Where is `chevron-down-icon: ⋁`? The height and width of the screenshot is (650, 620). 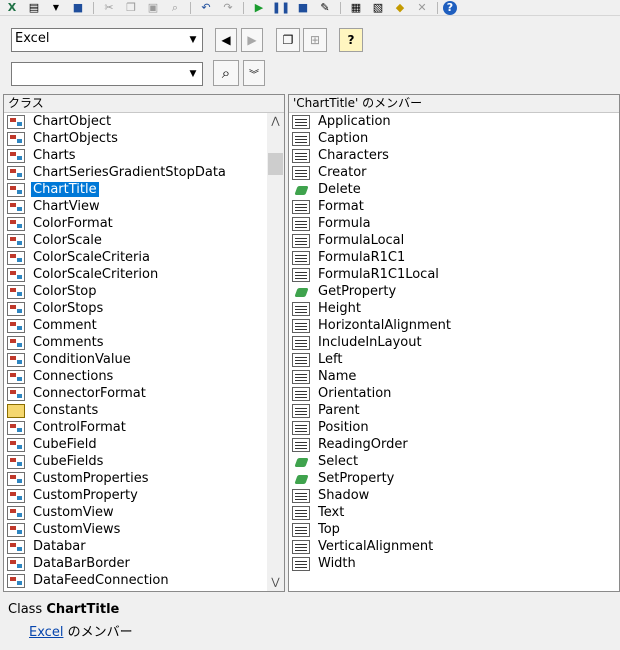 chevron-down-icon: ⋁ is located at coordinates (275, 582).